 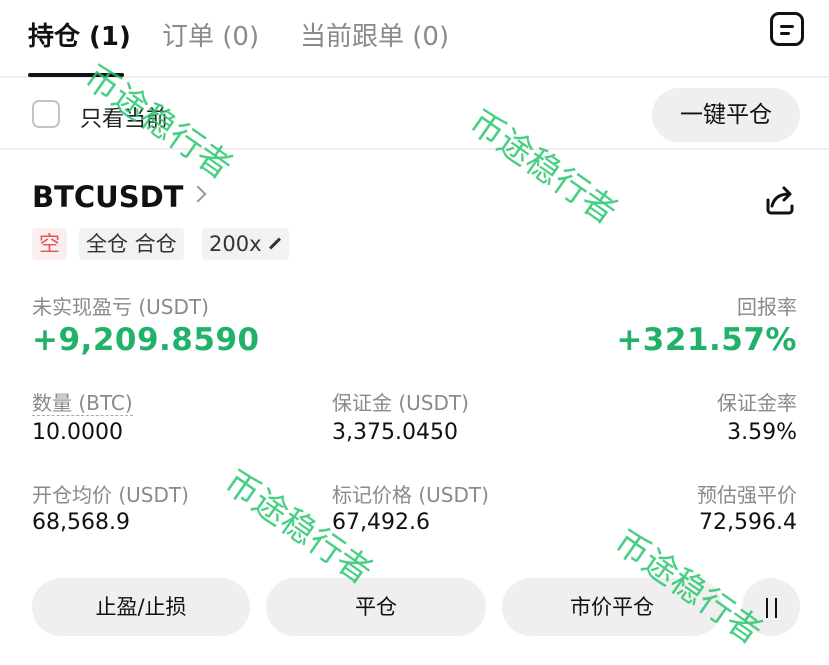 I want to click on roe-value: +321.57%, so click(x=706, y=340).